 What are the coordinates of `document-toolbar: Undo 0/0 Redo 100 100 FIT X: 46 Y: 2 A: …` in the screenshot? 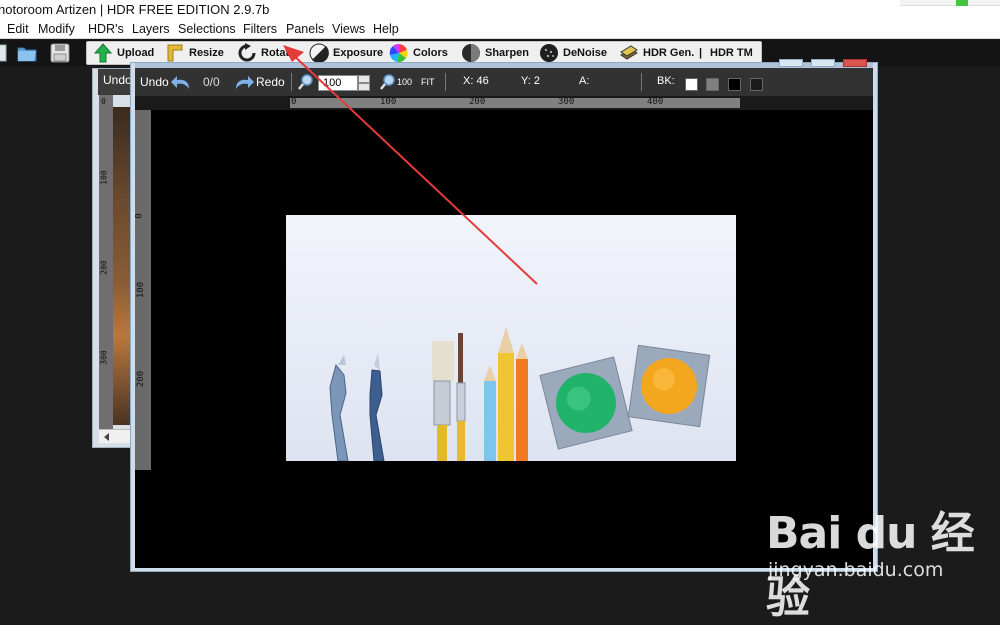 It's located at (504, 82).